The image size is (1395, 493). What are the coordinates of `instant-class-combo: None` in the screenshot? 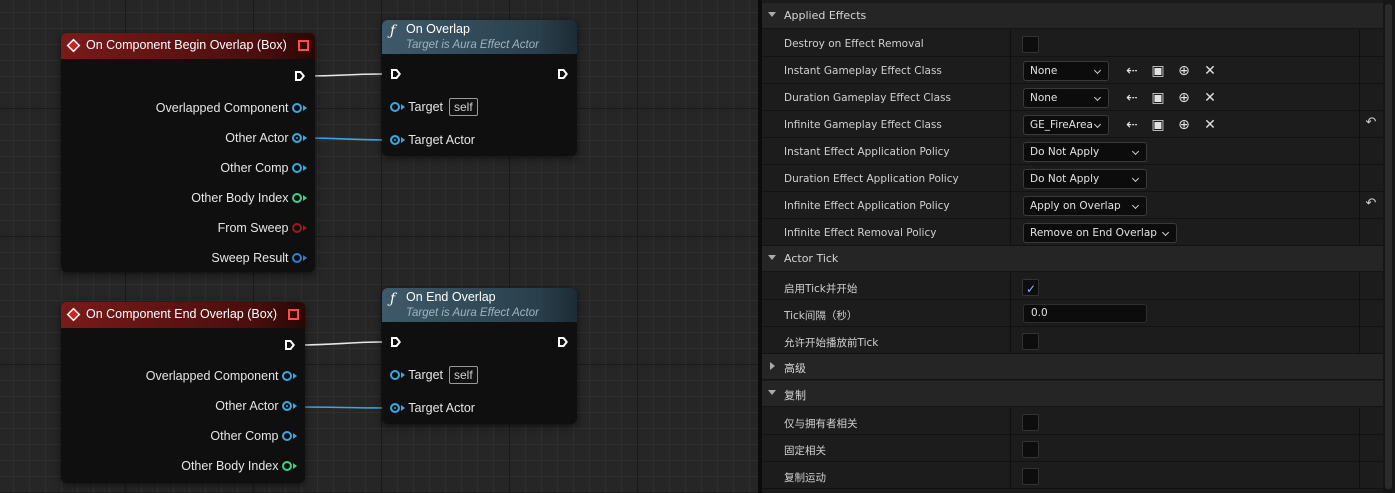 It's located at (1066, 71).